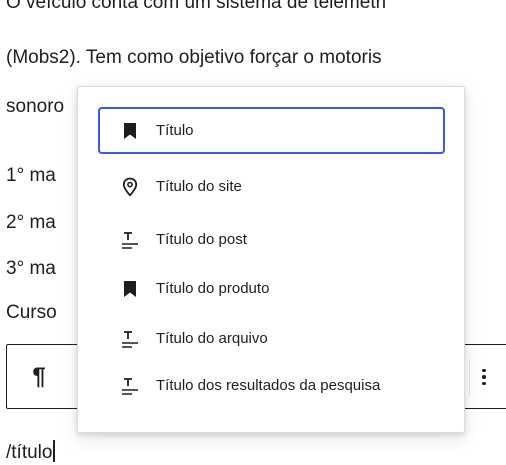 The height and width of the screenshot is (465, 506). I want to click on menu-item-titulo-do-site: Título do site, so click(271, 186).